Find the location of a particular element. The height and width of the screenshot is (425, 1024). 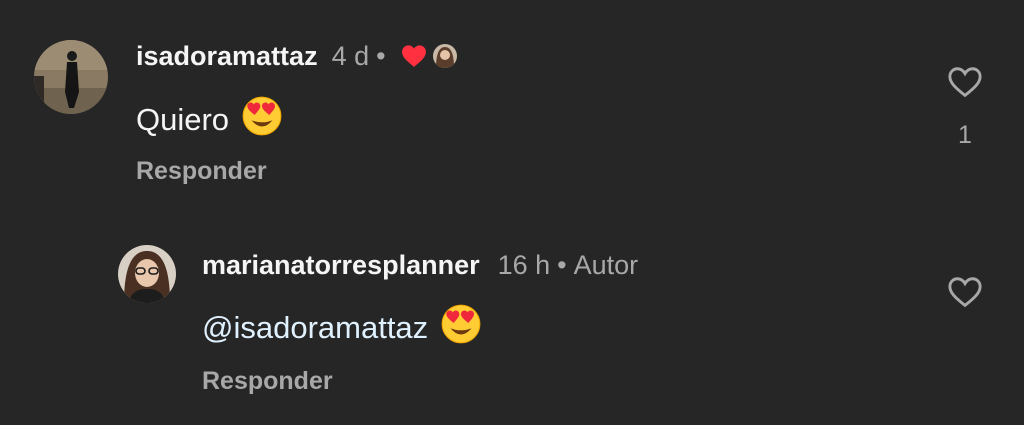

username: marianatorresplanner is located at coordinates (341, 265).